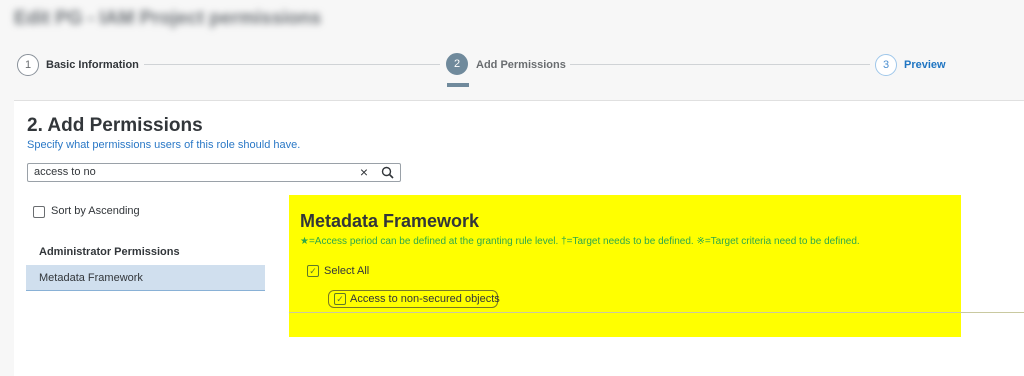 This screenshot has height=376, width=1024. I want to click on sort-ascending-label: Sort by Ascending, so click(95, 211).